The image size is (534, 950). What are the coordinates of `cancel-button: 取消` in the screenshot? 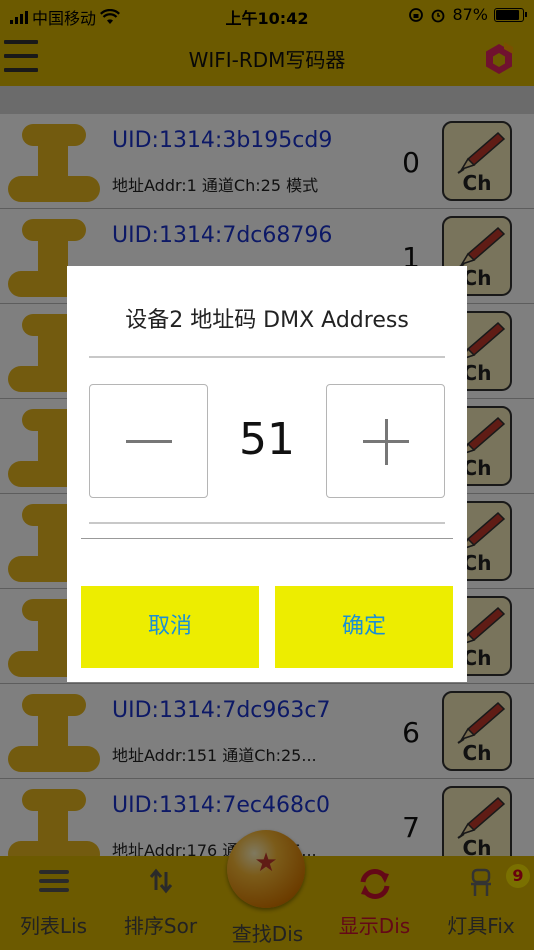 It's located at (170, 627).